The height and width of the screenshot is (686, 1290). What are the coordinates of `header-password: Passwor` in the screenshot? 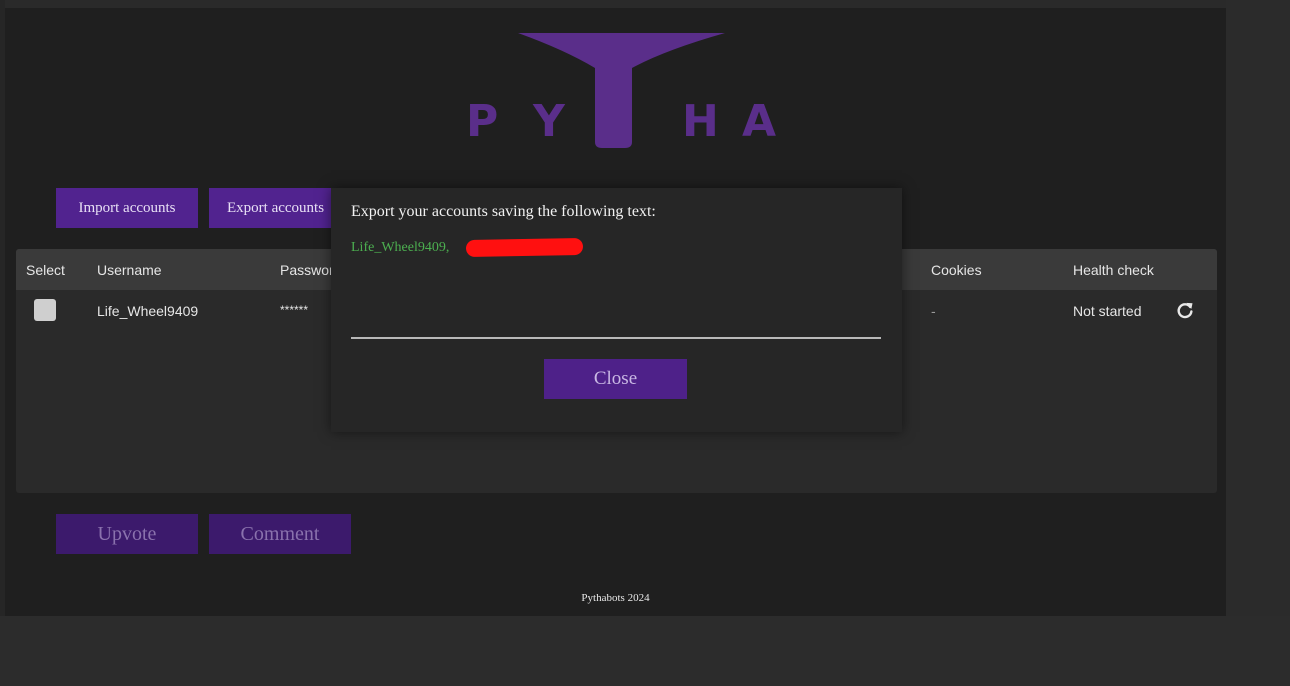 It's located at (307, 270).